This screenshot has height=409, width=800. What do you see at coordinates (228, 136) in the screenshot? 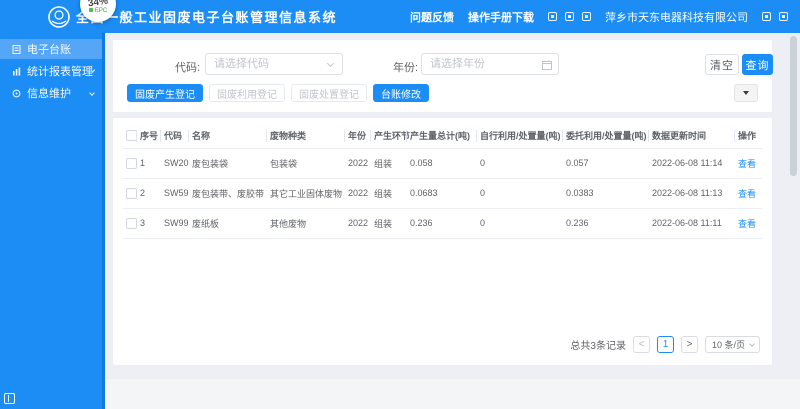
I see `col-name: 名称` at bounding box center [228, 136].